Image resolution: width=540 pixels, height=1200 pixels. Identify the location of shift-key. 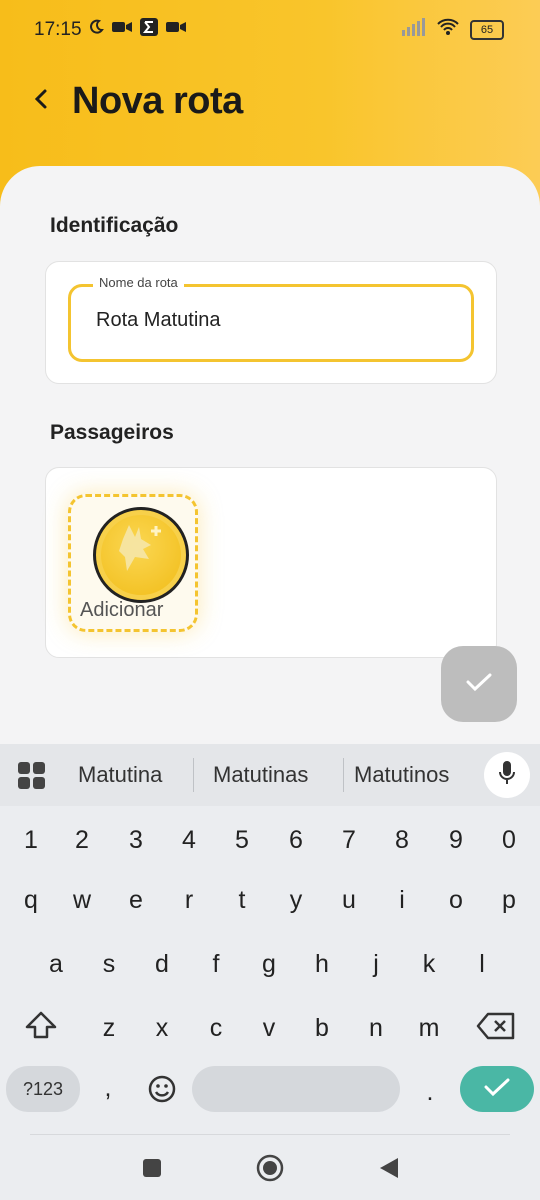
(41, 1027).